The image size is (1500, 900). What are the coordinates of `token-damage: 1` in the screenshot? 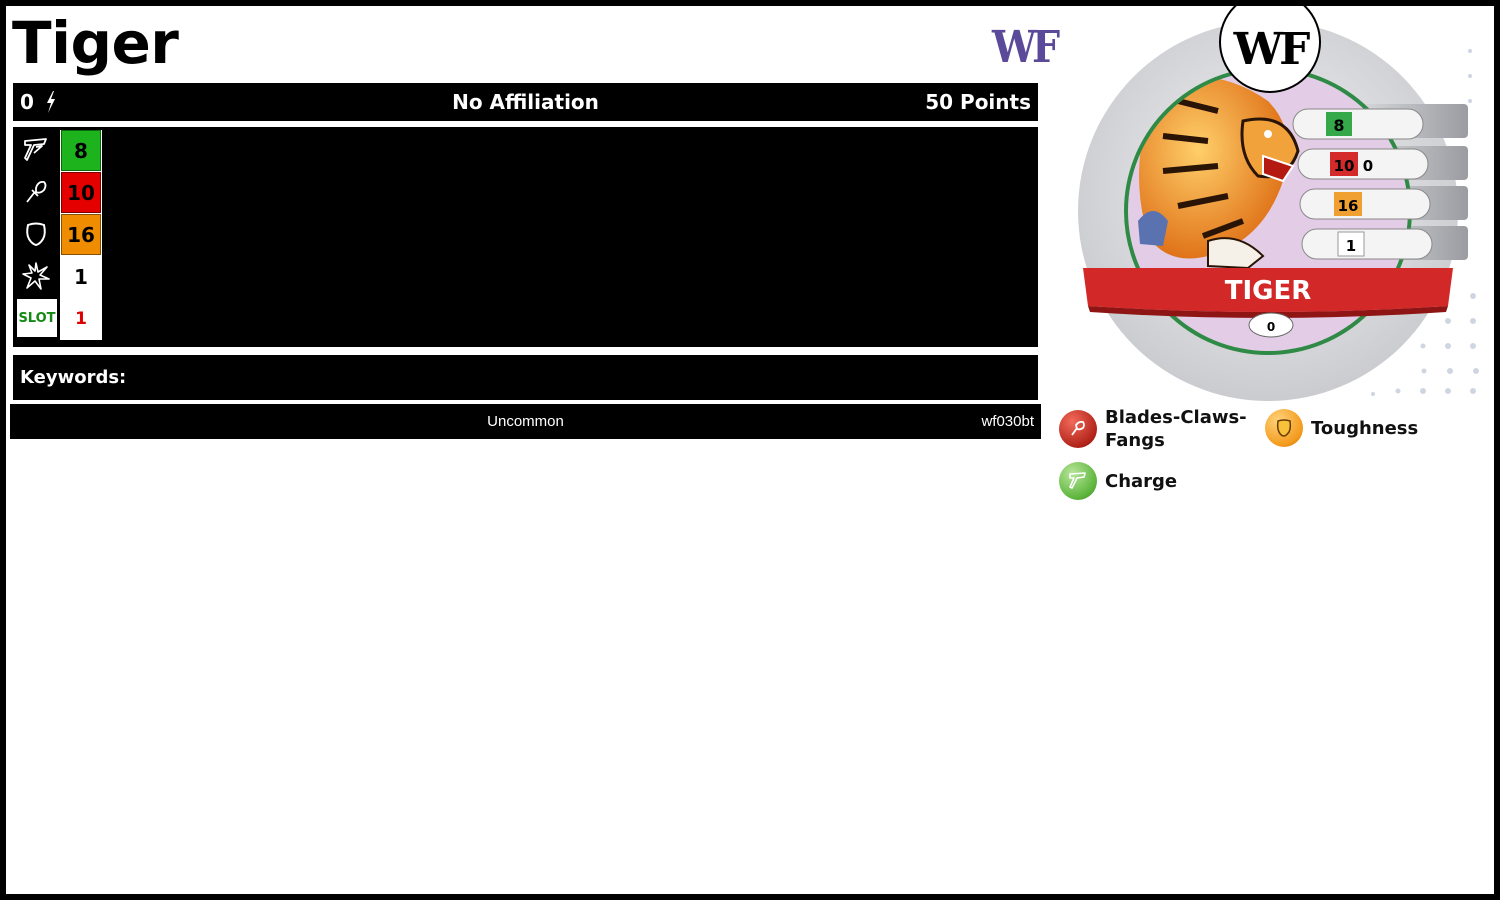 It's located at (1351, 246).